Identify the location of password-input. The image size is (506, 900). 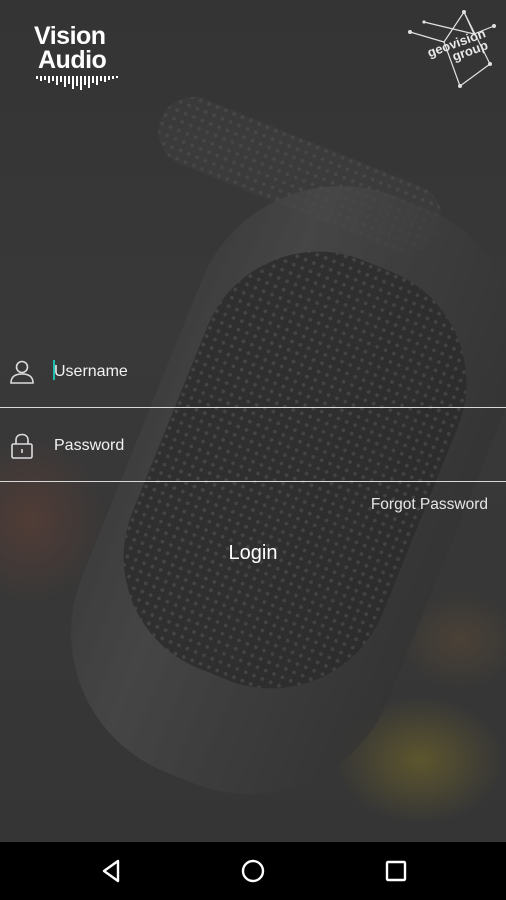
(269, 446).